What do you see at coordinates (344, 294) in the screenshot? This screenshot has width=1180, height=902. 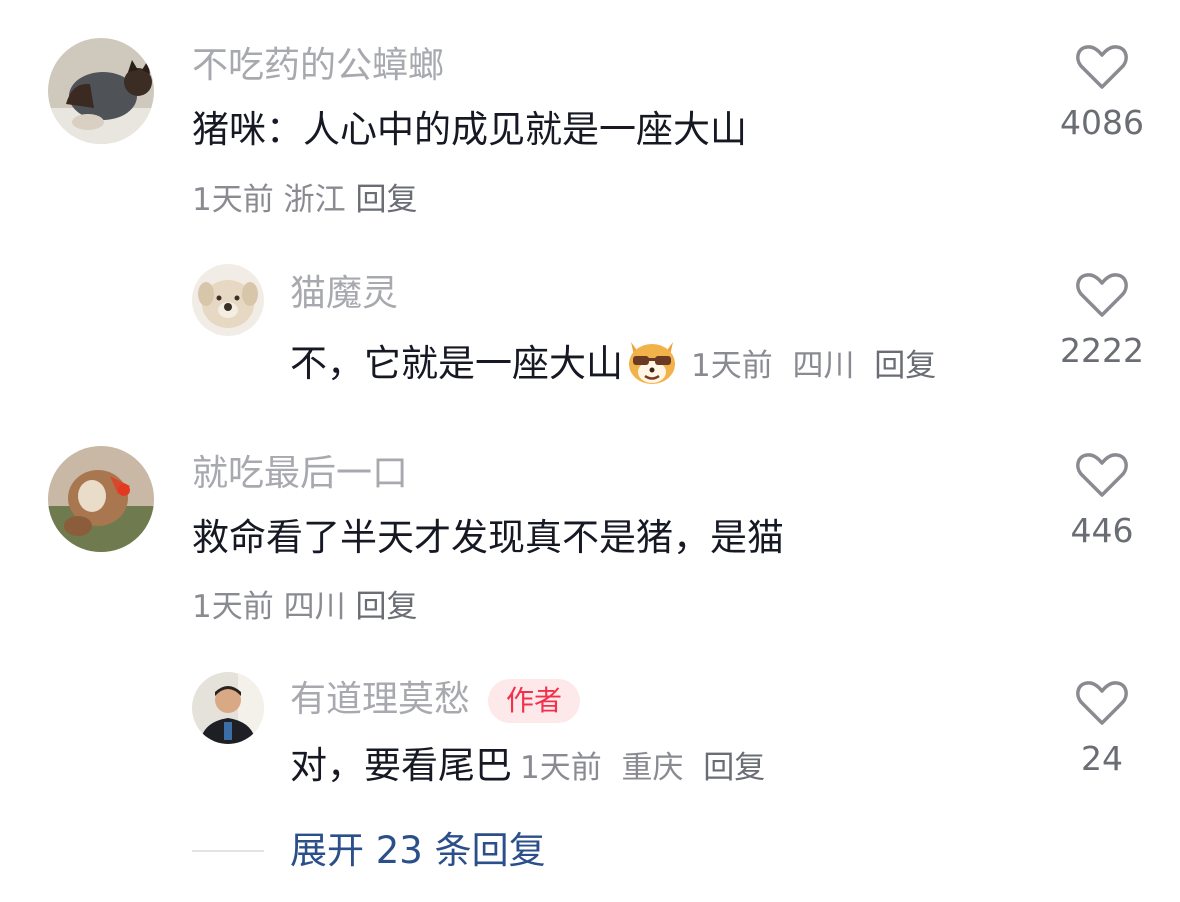 I see `username: 猫魔灵` at bounding box center [344, 294].